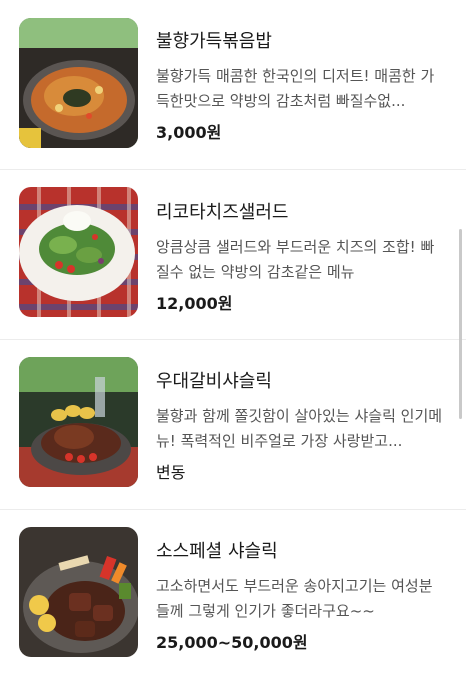 This screenshot has width=466, height=680. What do you see at coordinates (214, 381) in the screenshot?
I see `menu-item-name: 우대갈비샤슬릭` at bounding box center [214, 381].